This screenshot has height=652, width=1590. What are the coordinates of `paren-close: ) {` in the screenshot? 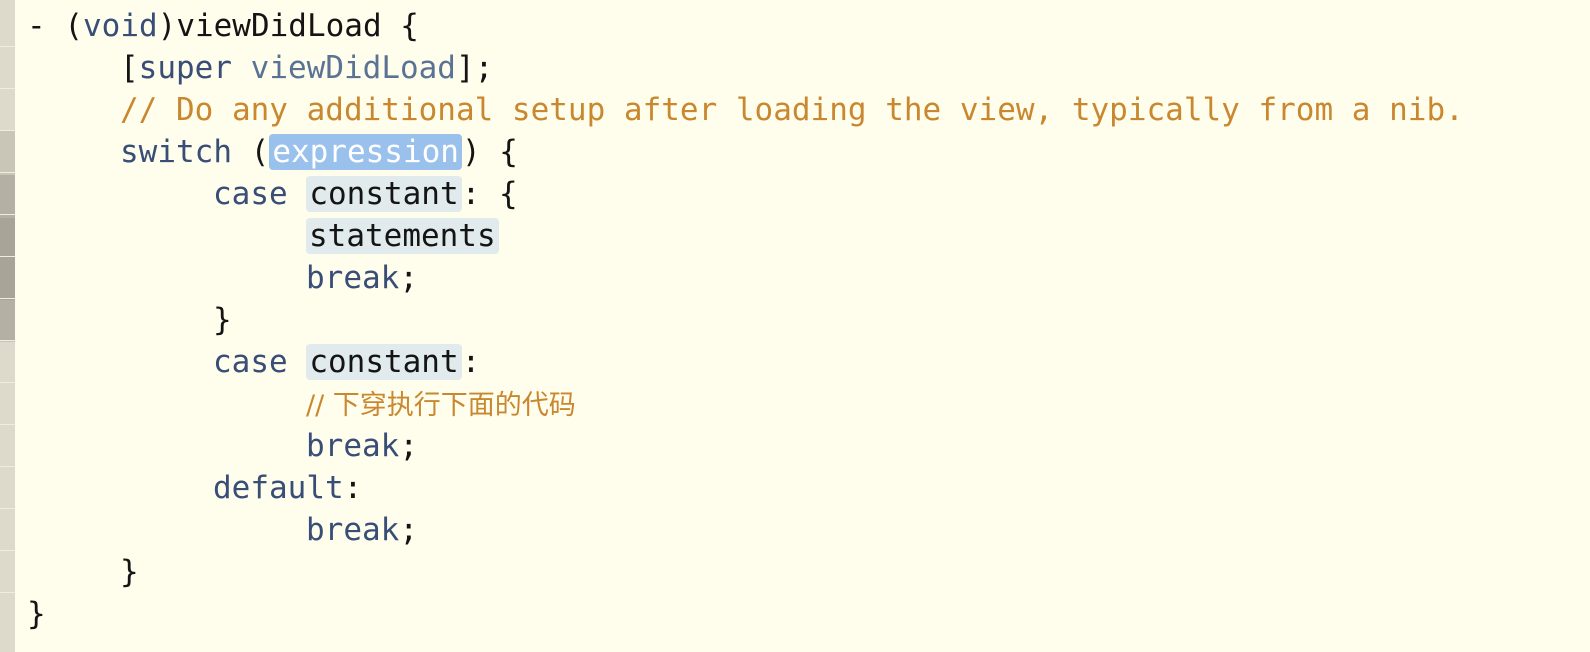 It's located at (489, 152).